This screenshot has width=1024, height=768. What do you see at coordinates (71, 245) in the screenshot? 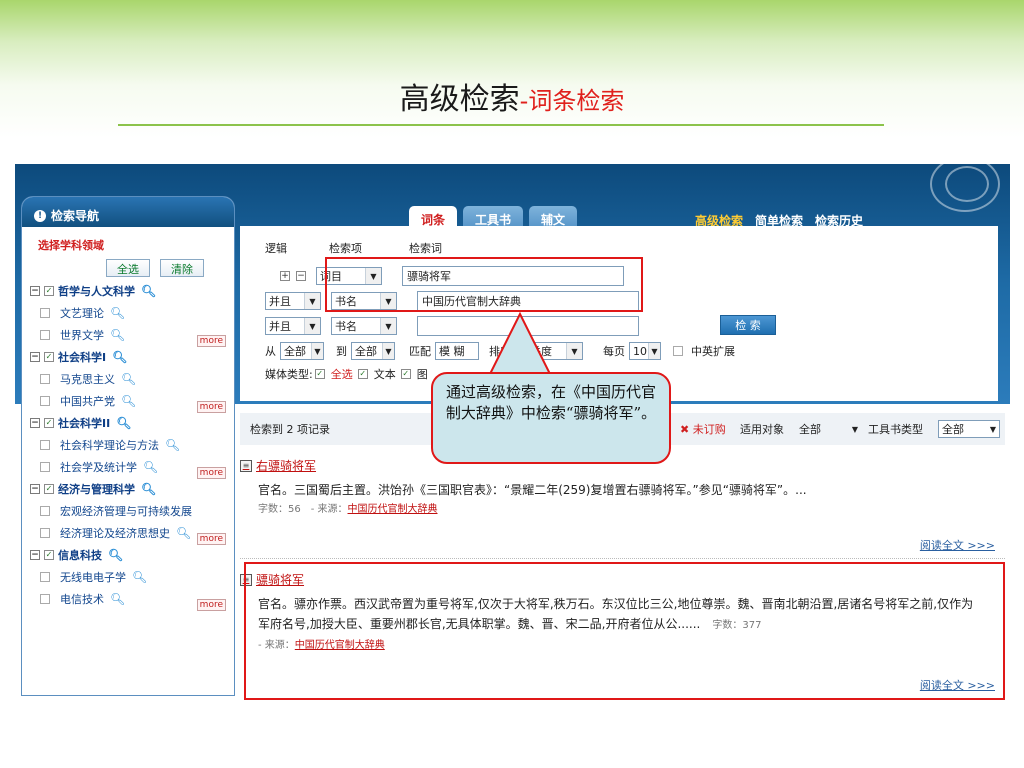
I see `select-field-label: 选择学科领域` at bounding box center [71, 245].